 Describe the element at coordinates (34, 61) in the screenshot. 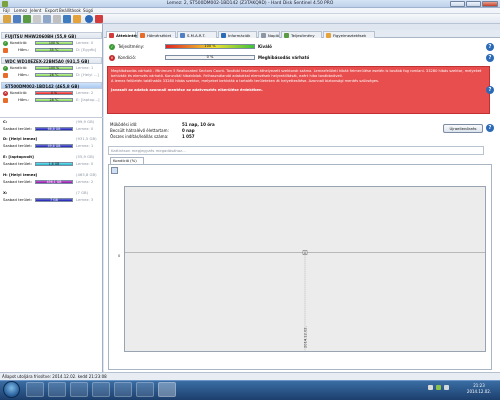

I see `disk-name: WDC WD10EZEX-22BN5A0` at that location.